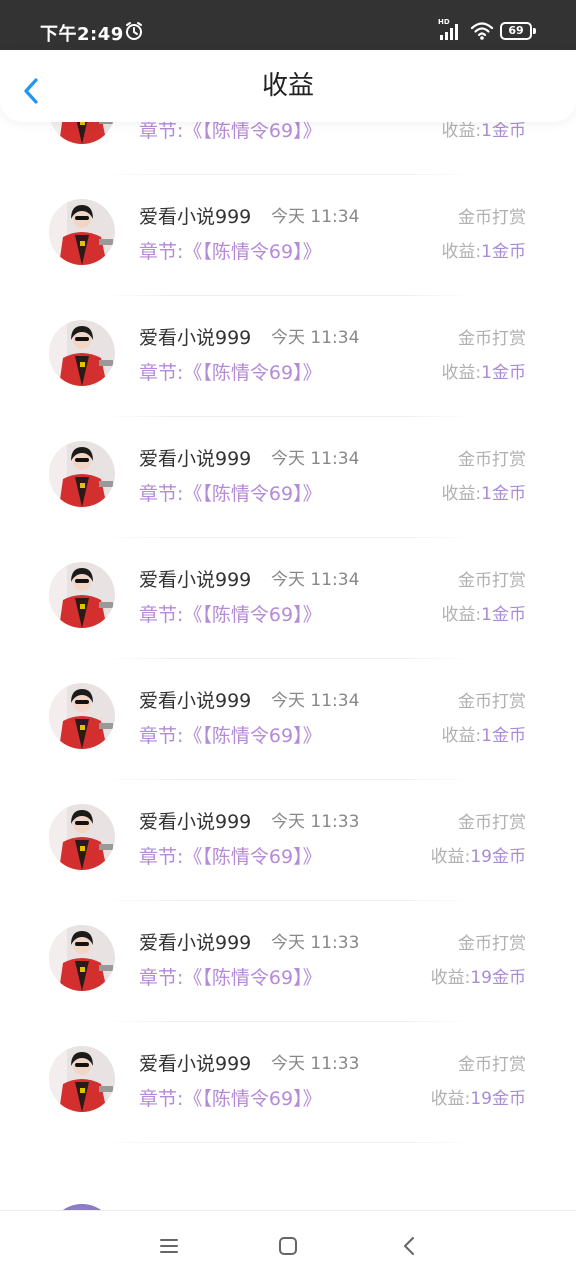 This screenshot has width=576, height=1280. I want to click on header: 收益, so click(288, 86).